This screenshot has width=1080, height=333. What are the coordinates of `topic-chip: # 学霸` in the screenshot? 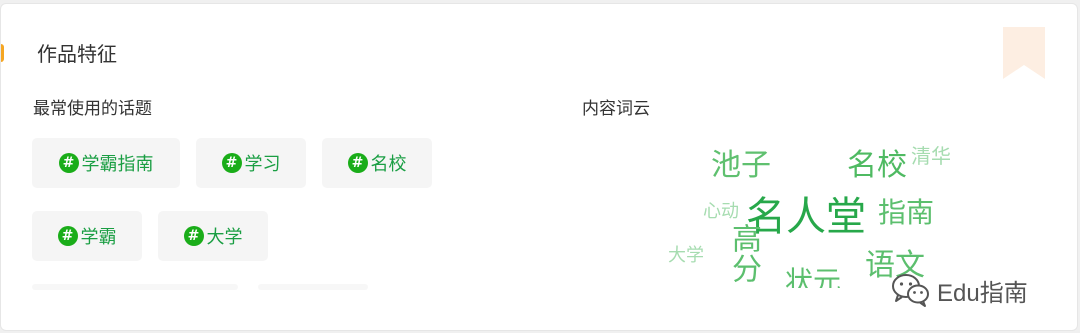 It's located at (87, 236).